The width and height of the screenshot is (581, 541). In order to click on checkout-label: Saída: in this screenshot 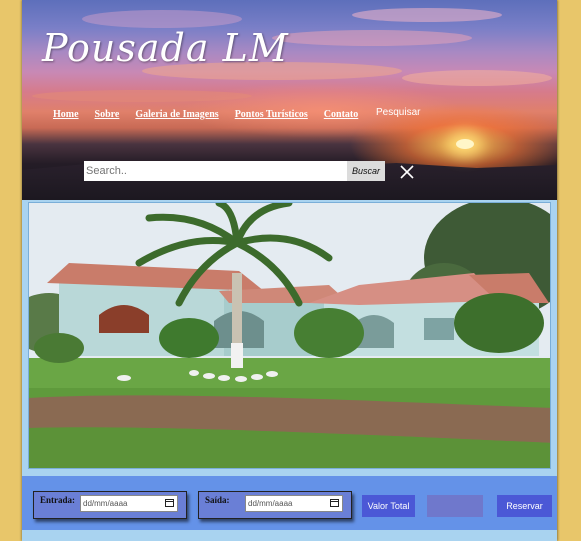, I will do `click(217, 500)`.